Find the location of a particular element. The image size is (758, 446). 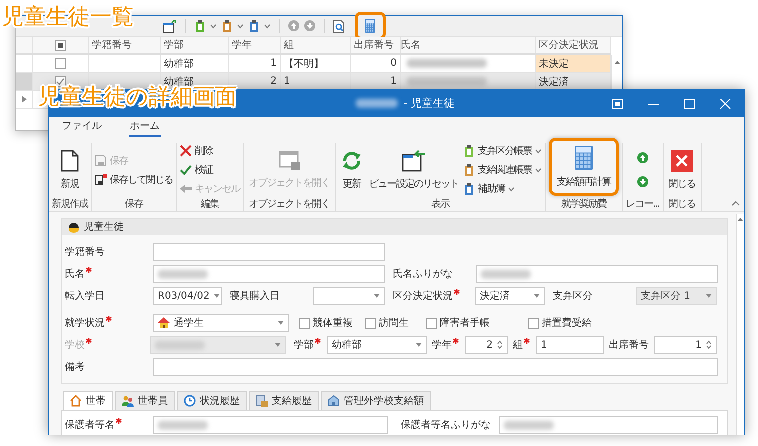

tab: 世帯員 is located at coordinates (145, 400).